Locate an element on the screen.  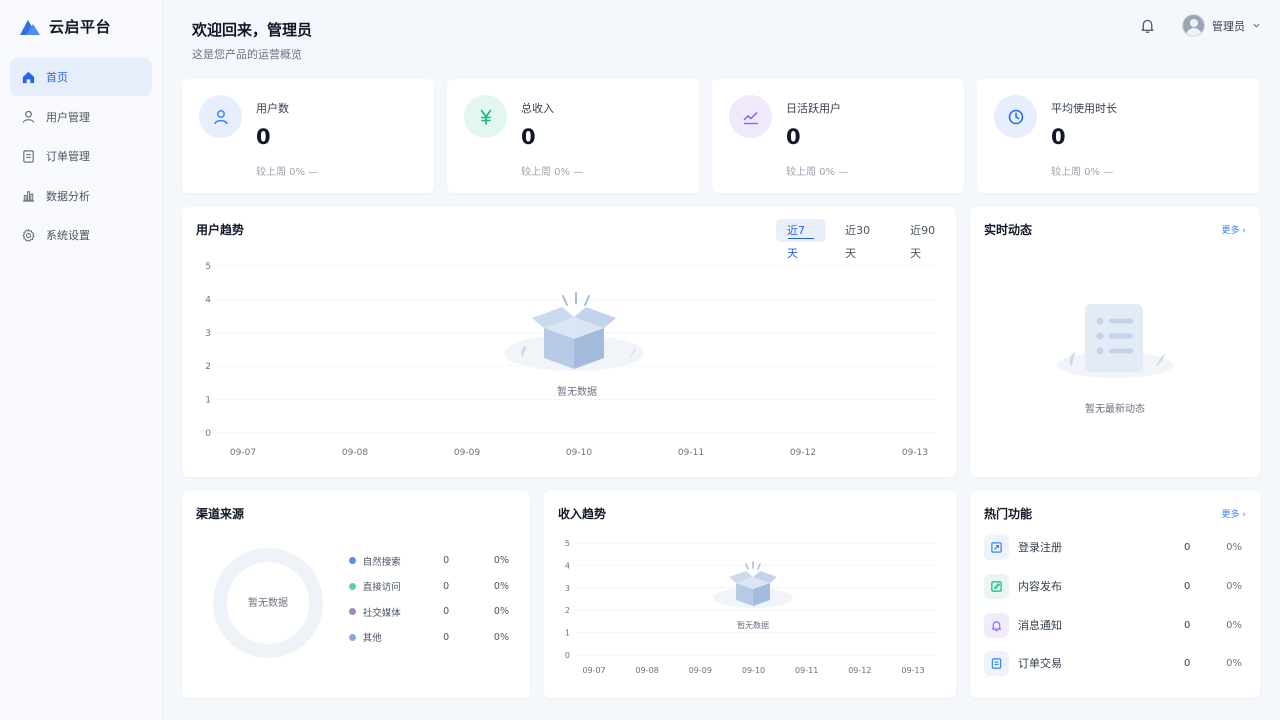
hot-feature-name: 内容发布 is located at coordinates (1040, 586).